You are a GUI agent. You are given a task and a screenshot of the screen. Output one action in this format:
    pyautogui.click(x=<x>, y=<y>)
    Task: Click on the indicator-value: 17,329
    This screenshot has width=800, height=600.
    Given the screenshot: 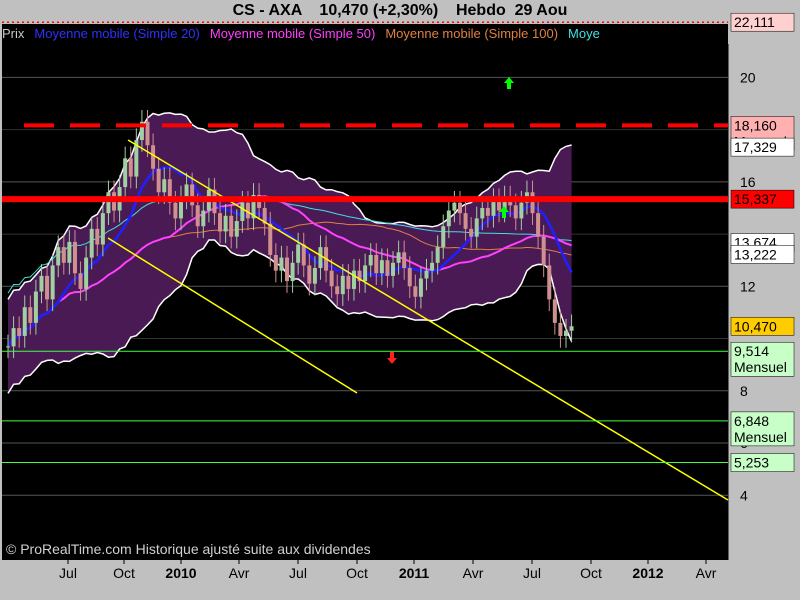 What is the action you would take?
    pyautogui.click(x=755, y=147)
    